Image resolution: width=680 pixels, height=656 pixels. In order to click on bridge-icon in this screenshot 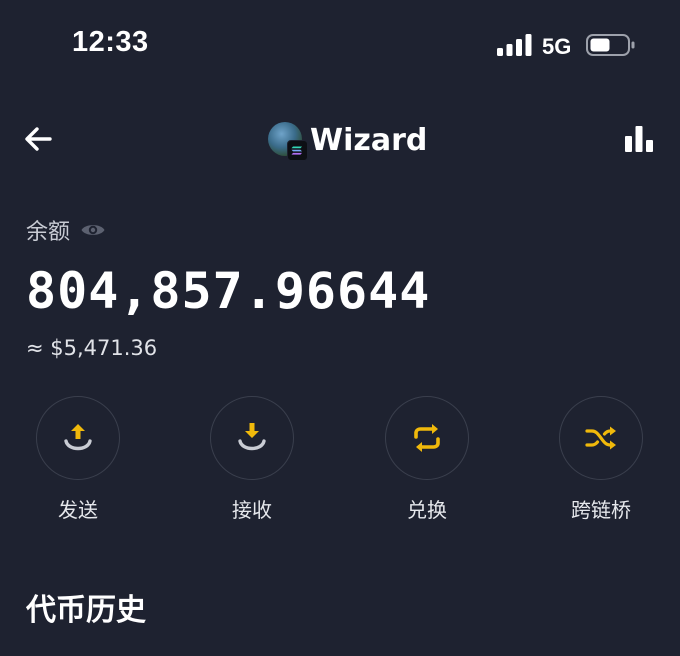, I will do `click(600, 438)`.